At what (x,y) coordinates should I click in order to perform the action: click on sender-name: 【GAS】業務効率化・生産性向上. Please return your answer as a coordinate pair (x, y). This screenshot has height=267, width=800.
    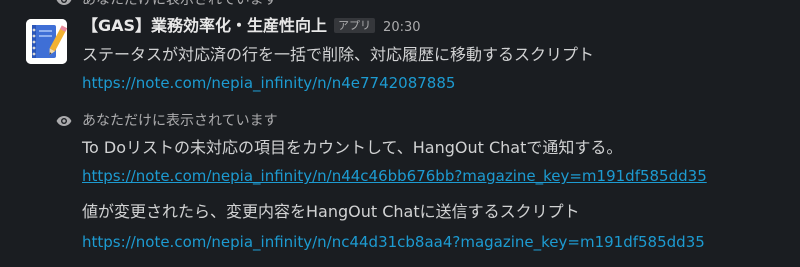
    Looking at the image, I should click on (204, 26).